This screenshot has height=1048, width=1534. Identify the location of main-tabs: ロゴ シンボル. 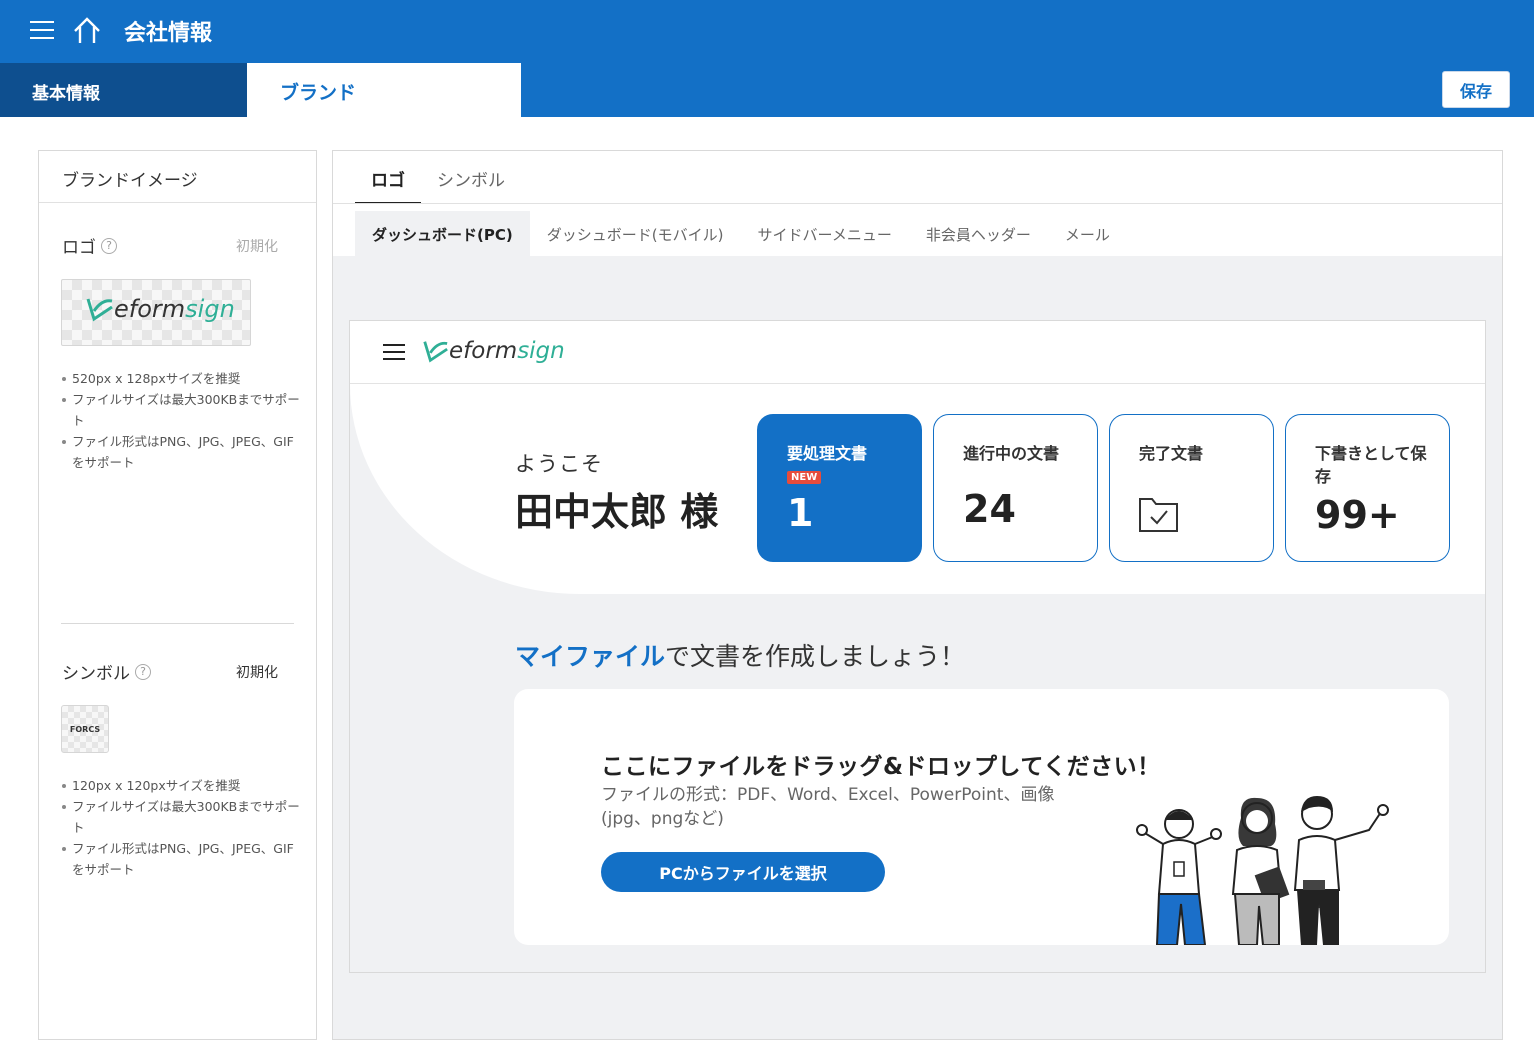
(438, 177).